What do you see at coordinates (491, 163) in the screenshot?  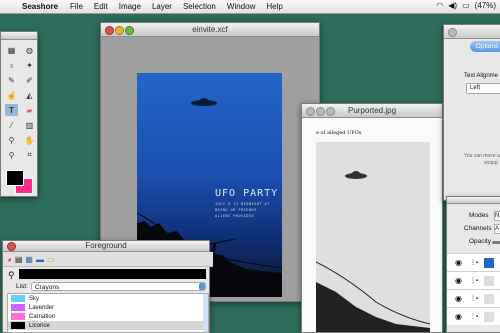 I see `options-hint-2: snapp` at bounding box center [491, 163].